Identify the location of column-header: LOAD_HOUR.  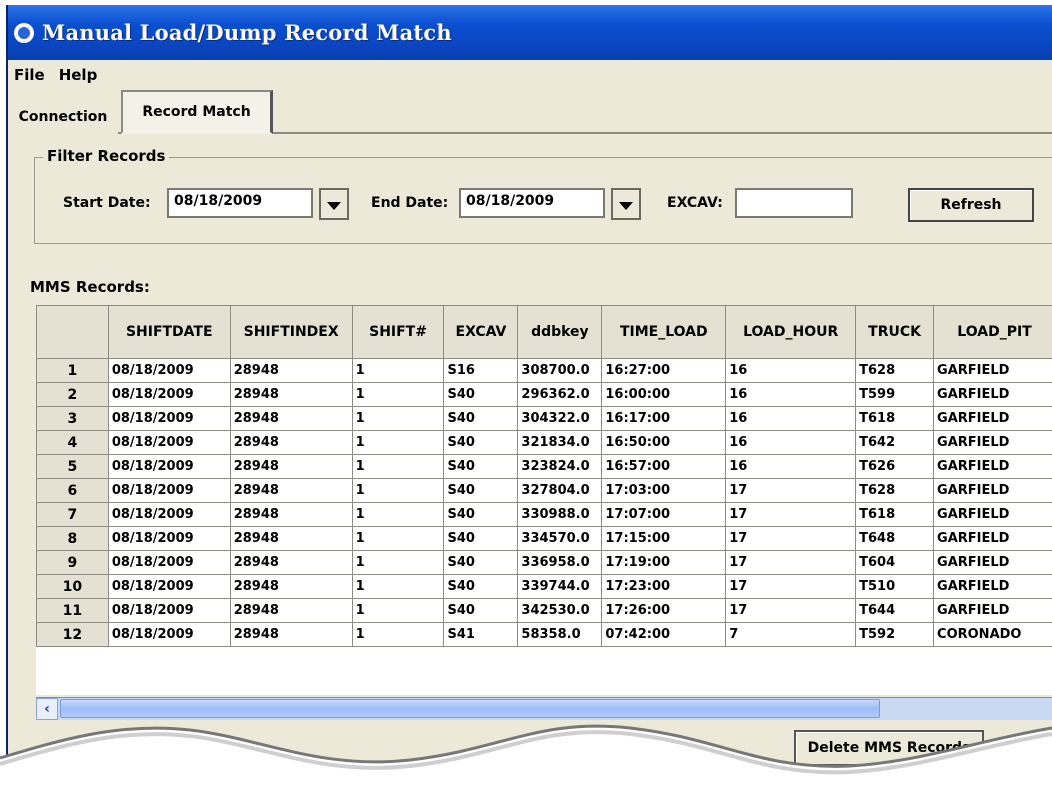
(791, 332).